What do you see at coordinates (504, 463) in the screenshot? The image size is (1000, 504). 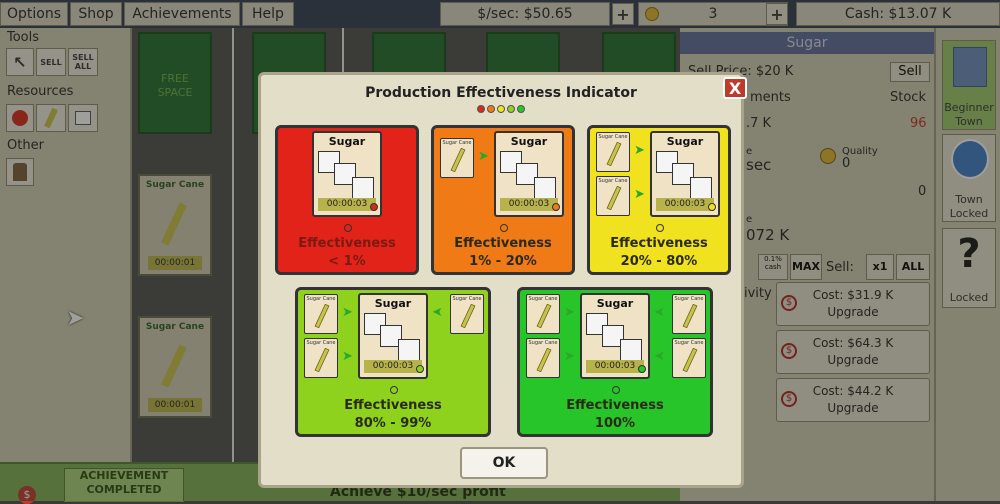 I see `ok-button: OK` at bounding box center [504, 463].